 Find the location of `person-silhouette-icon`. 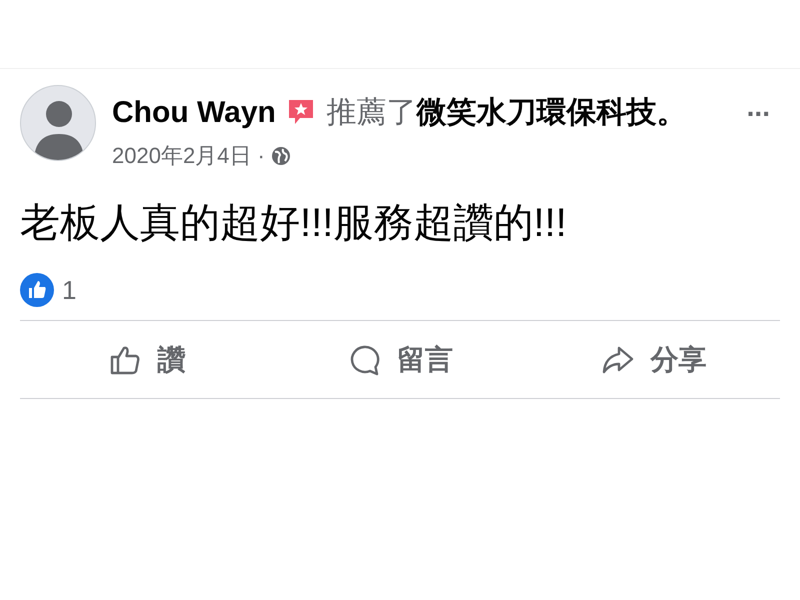

person-silhouette-icon is located at coordinates (59, 130).